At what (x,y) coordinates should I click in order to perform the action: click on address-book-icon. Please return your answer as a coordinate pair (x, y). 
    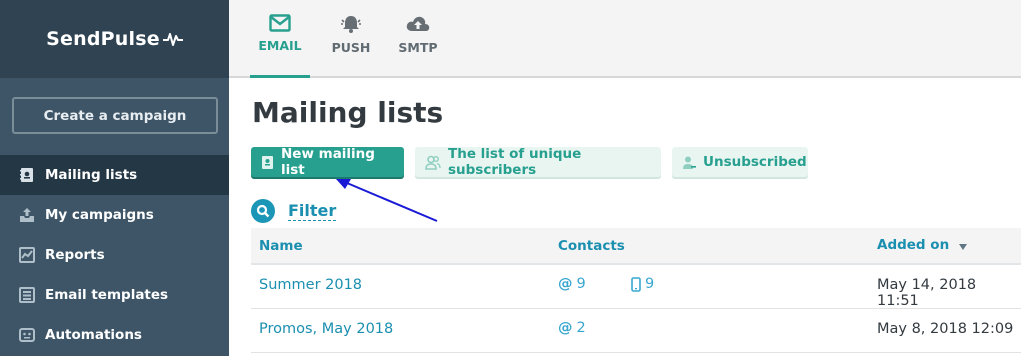
    Looking at the image, I should click on (267, 162).